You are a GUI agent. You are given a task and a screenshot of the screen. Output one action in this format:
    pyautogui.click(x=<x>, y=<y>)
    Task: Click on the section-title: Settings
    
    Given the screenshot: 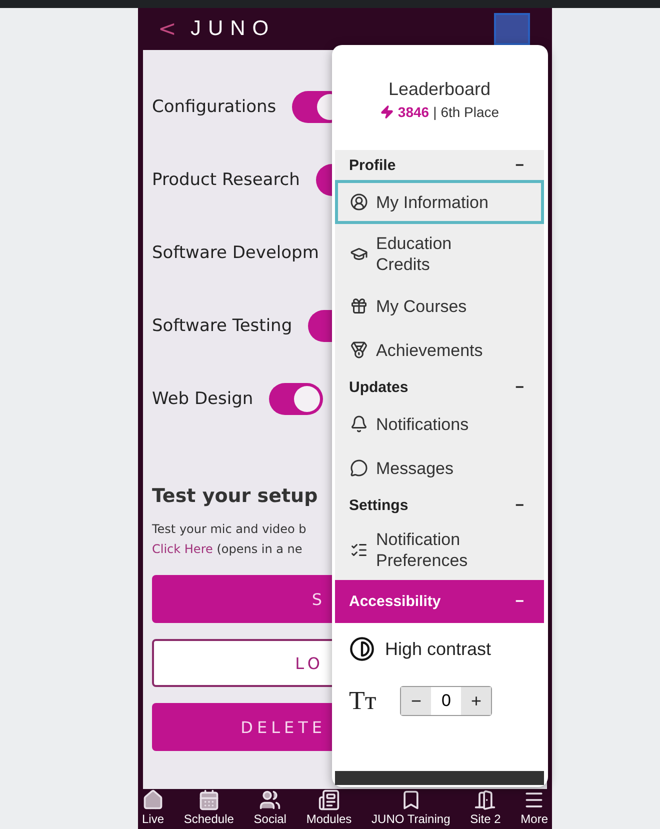 What is the action you would take?
    pyautogui.click(x=378, y=505)
    